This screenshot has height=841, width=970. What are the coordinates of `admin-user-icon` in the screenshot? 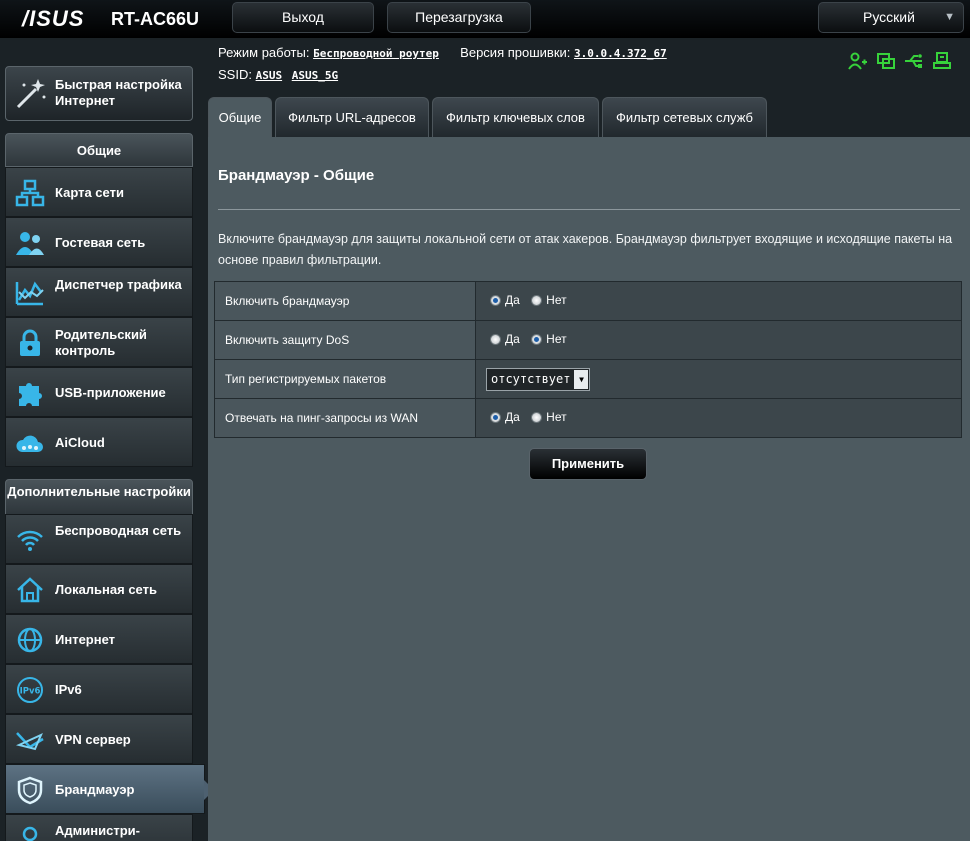 It's located at (30, 833).